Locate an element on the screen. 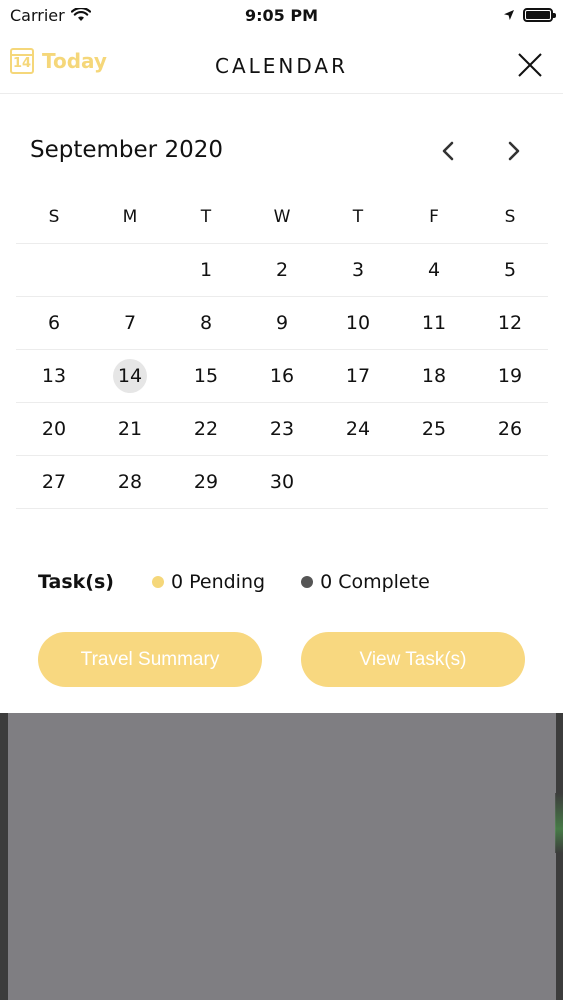  day-cell: 28 is located at coordinates (130, 482).